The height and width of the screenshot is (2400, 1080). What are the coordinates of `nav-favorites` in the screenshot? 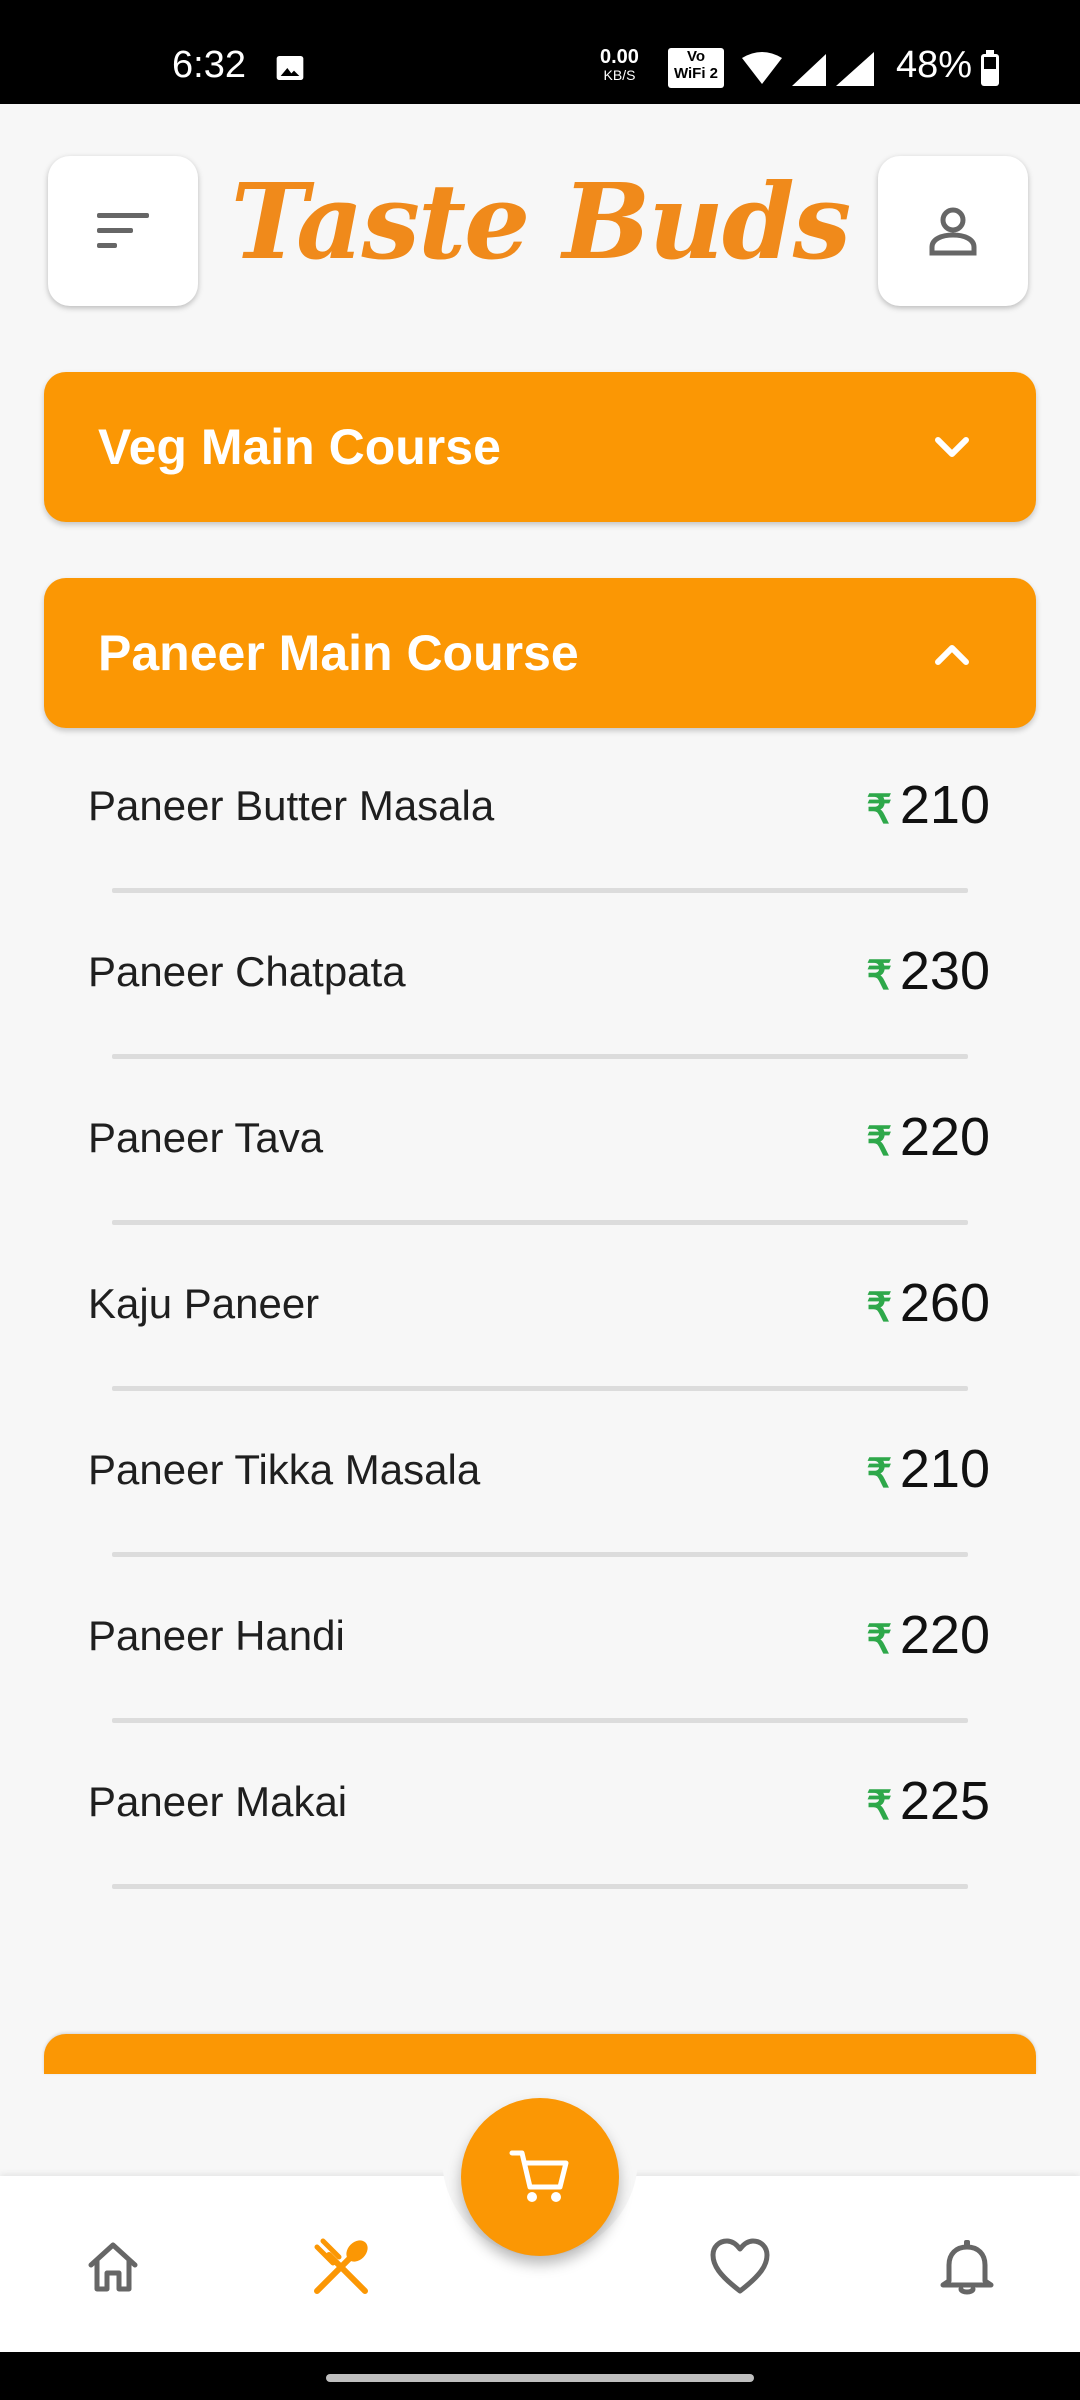 It's located at (740, 2267).